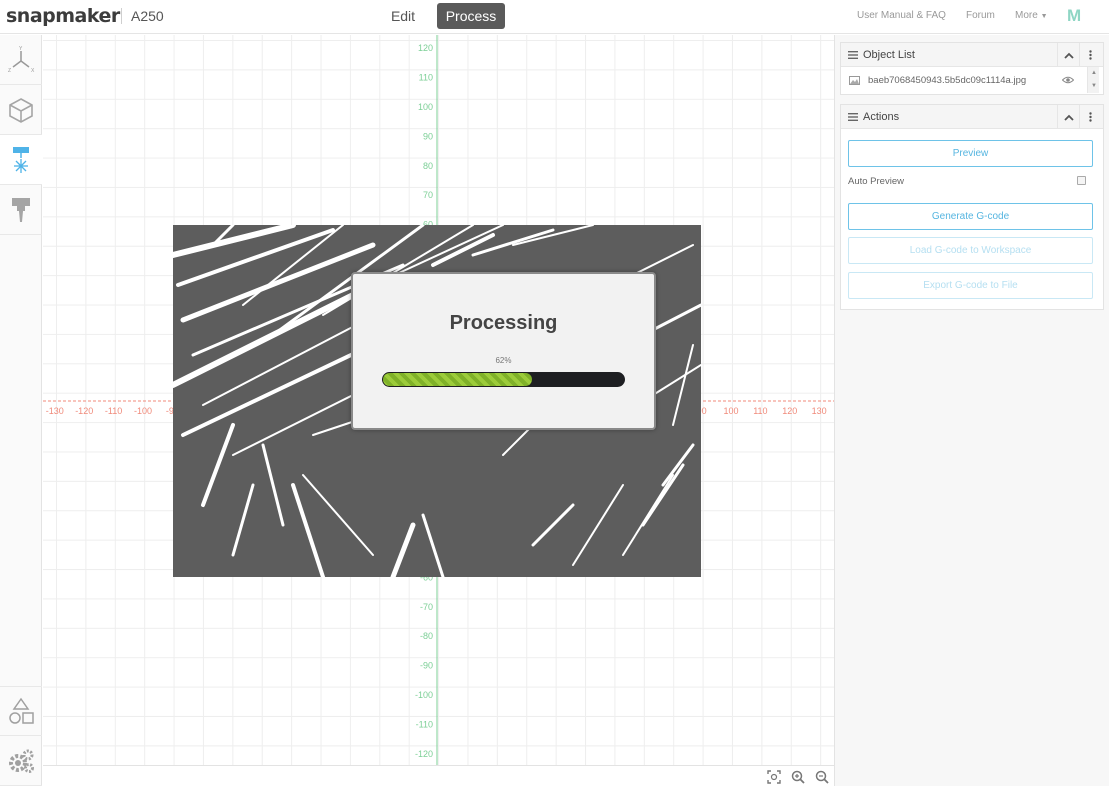 The image size is (1109, 786). What do you see at coordinates (426, 666) in the screenshot?
I see `y-tick-label: -90` at bounding box center [426, 666].